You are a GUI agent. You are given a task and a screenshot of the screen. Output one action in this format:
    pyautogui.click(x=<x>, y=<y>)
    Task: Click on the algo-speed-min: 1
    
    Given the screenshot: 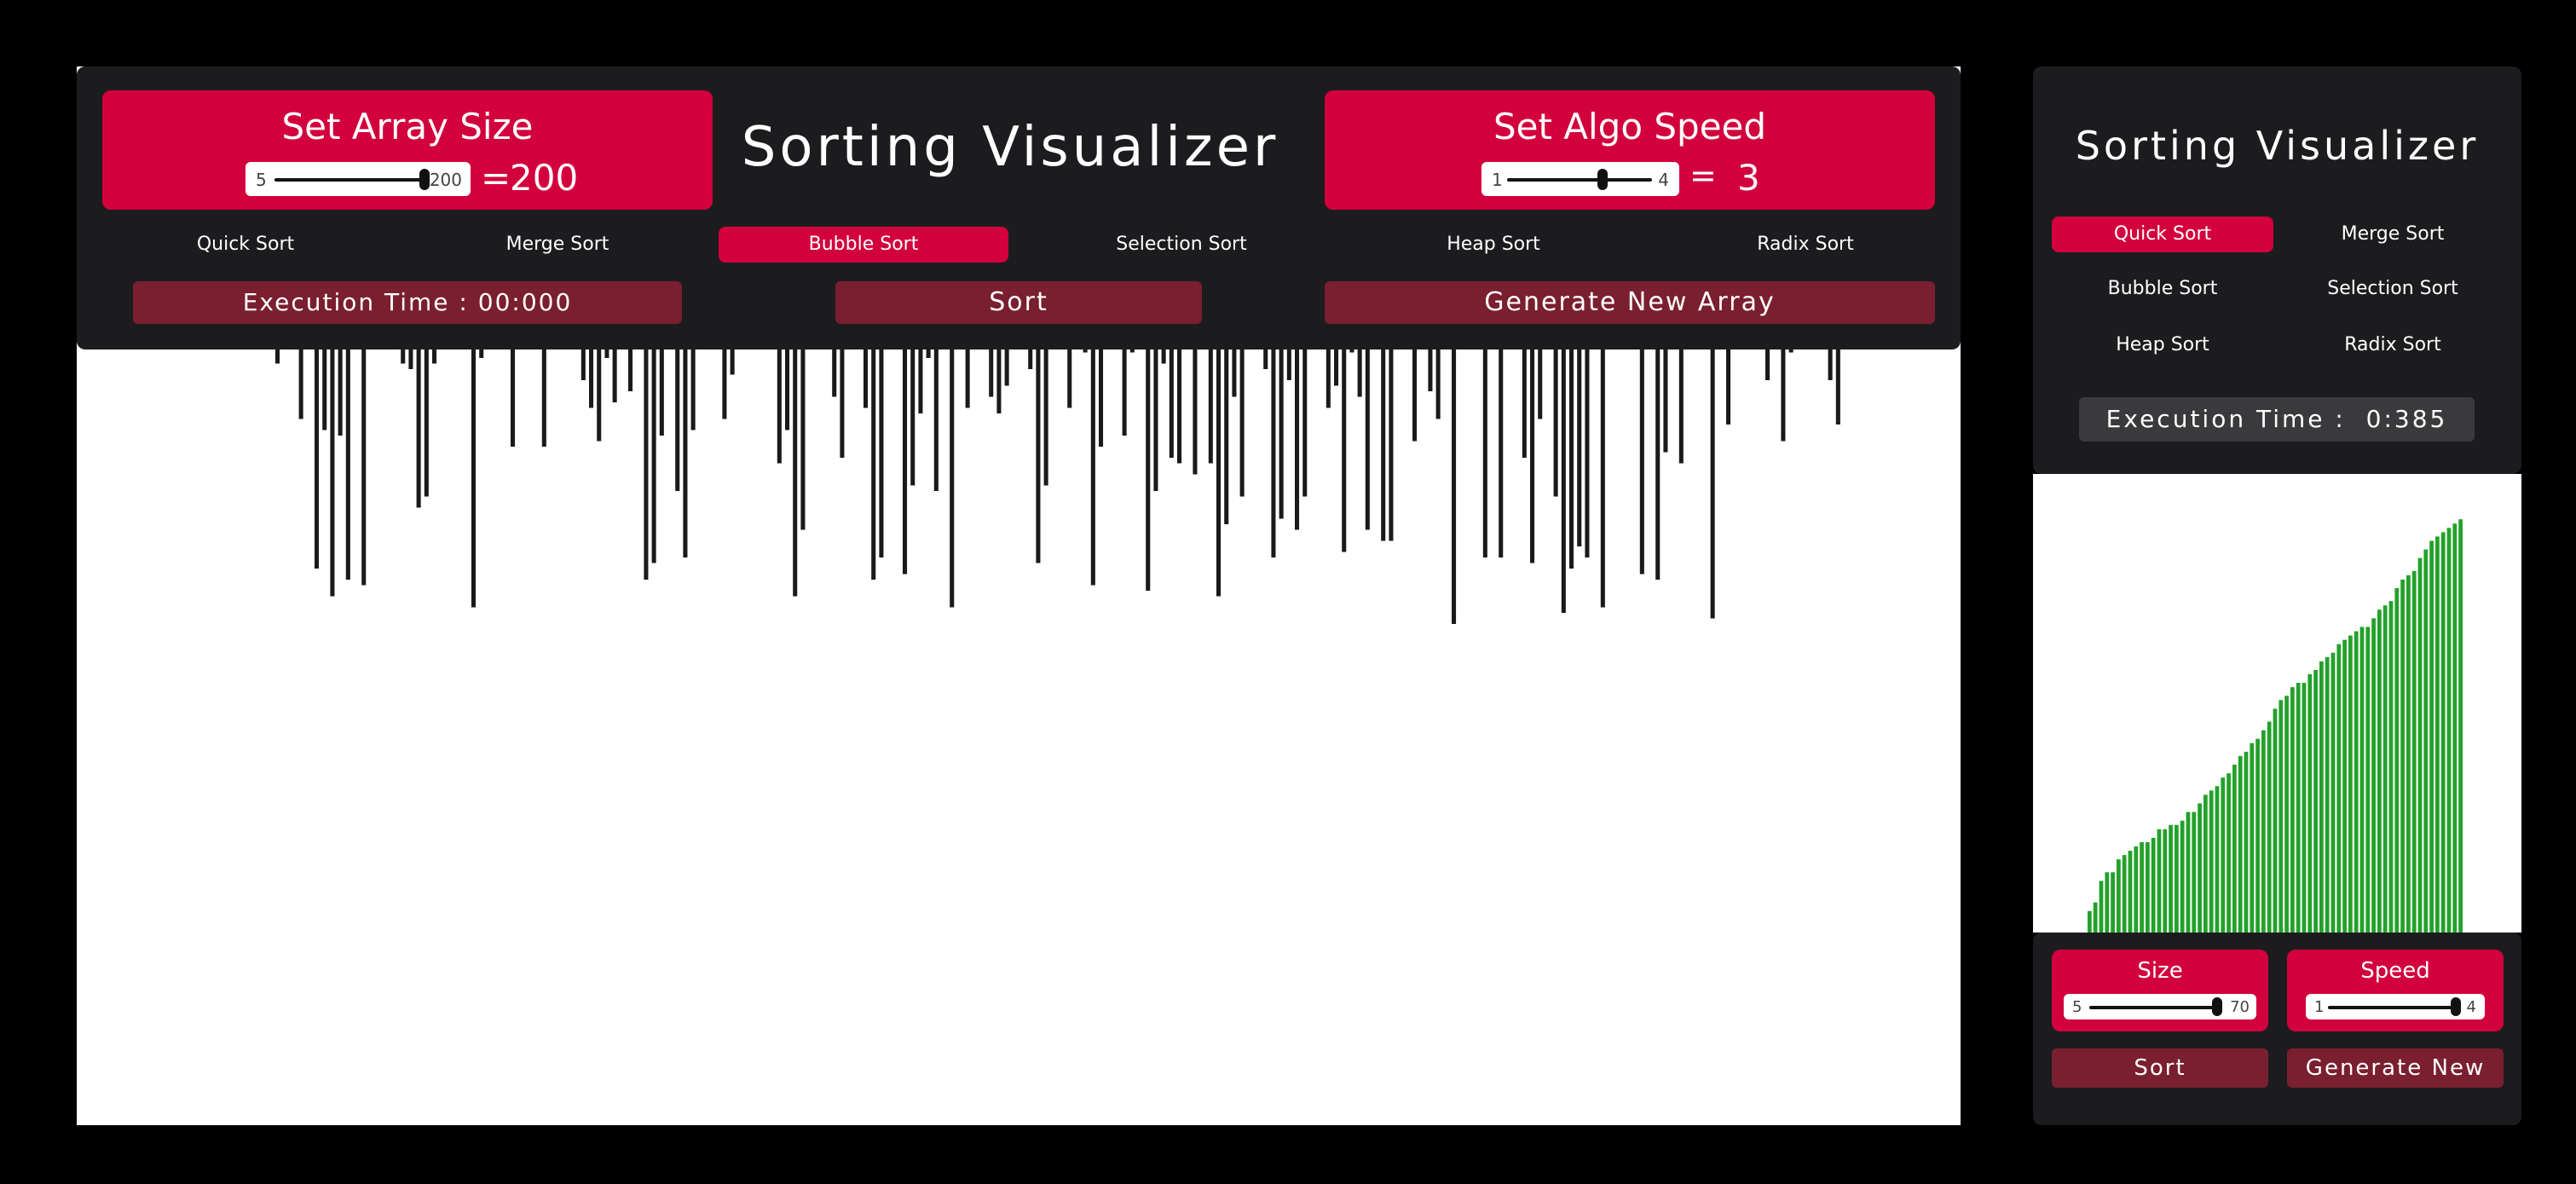 What is the action you would take?
    pyautogui.click(x=1497, y=180)
    